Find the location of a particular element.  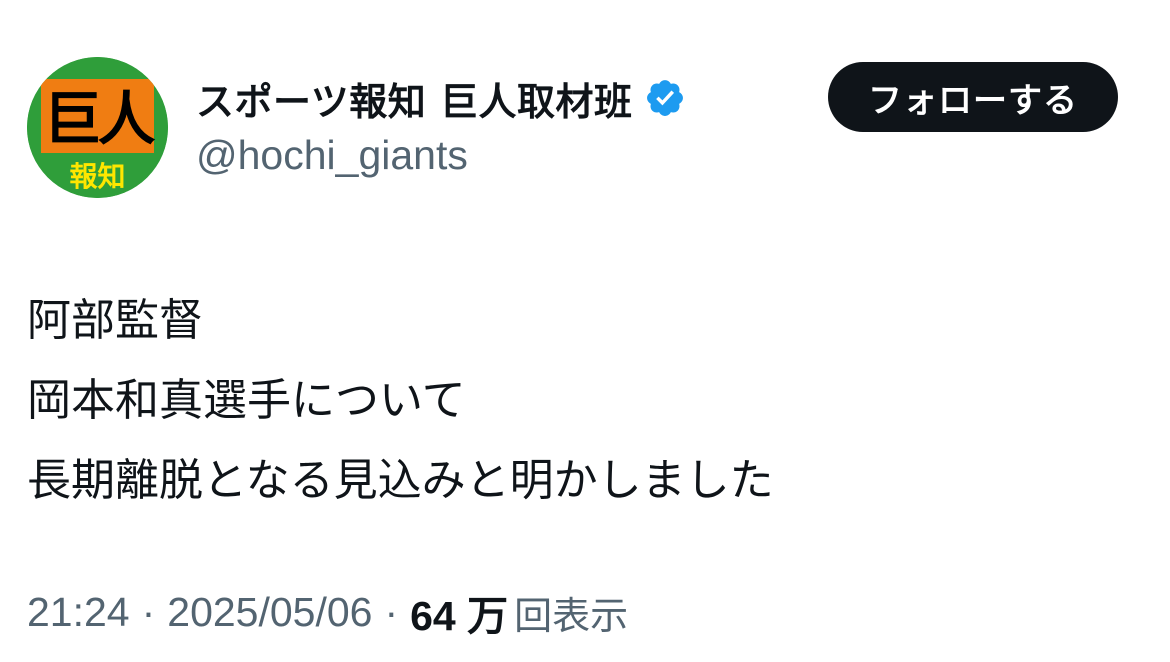

tweet-date: 2025/05/06 is located at coordinates (269, 612).